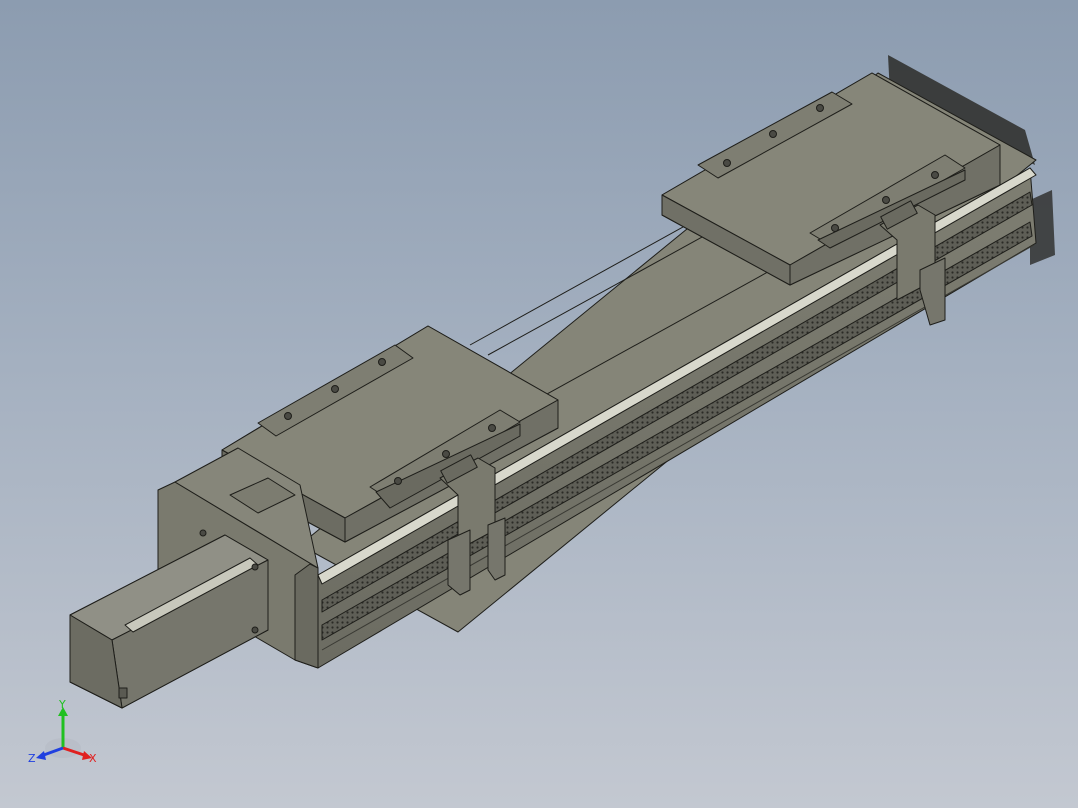 This screenshot has width=1078, height=808. I want to click on view-orientation-triad: Y X Z, so click(62, 731).